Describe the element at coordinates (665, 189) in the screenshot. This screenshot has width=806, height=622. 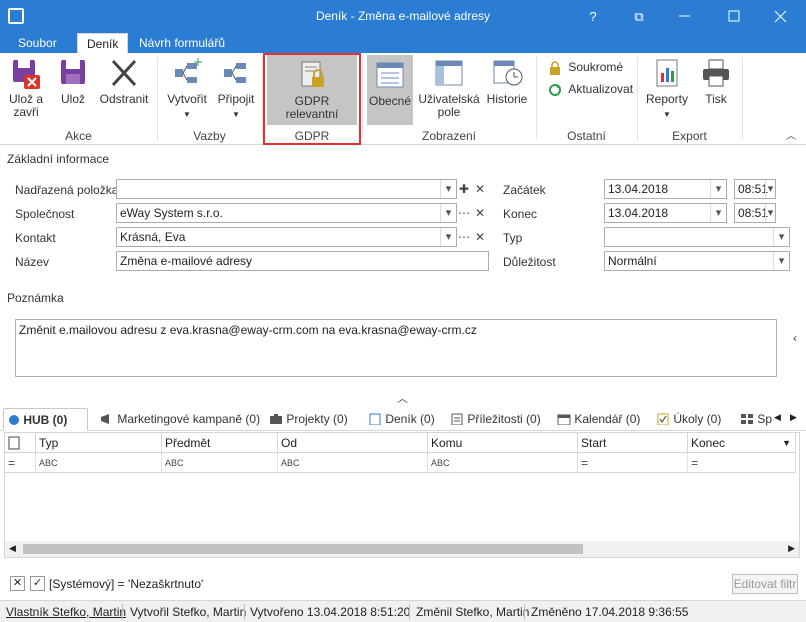
I see `start-date-field: 13.04.2018 ▾` at that location.